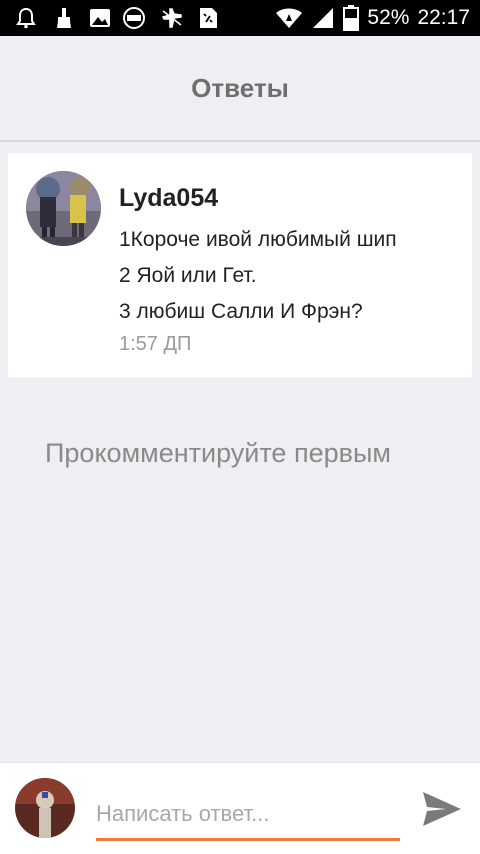  I want to click on comment-text-line-3: 3 любиш Салли И Фрэн?, so click(241, 311).